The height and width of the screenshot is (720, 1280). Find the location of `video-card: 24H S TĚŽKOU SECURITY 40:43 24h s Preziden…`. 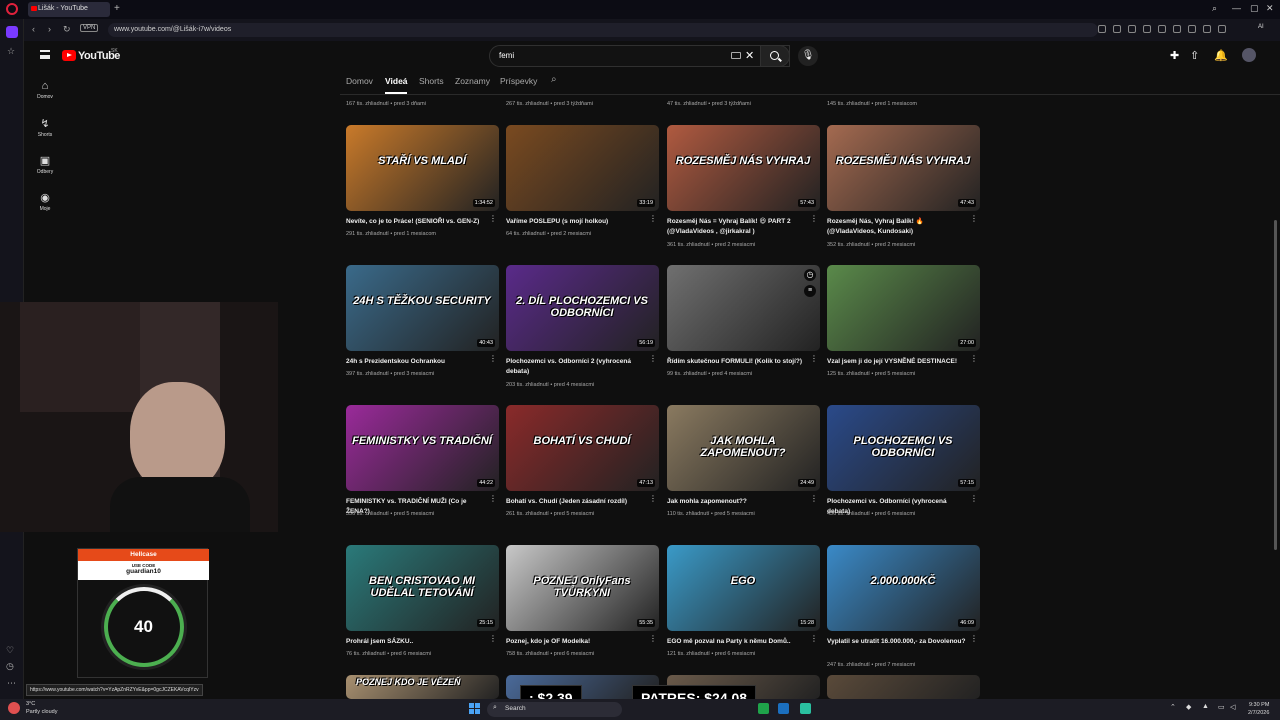

video-card: 24H S TĚŽKOU SECURITY 40:43 24h s Preziden… is located at coordinates (422, 330).